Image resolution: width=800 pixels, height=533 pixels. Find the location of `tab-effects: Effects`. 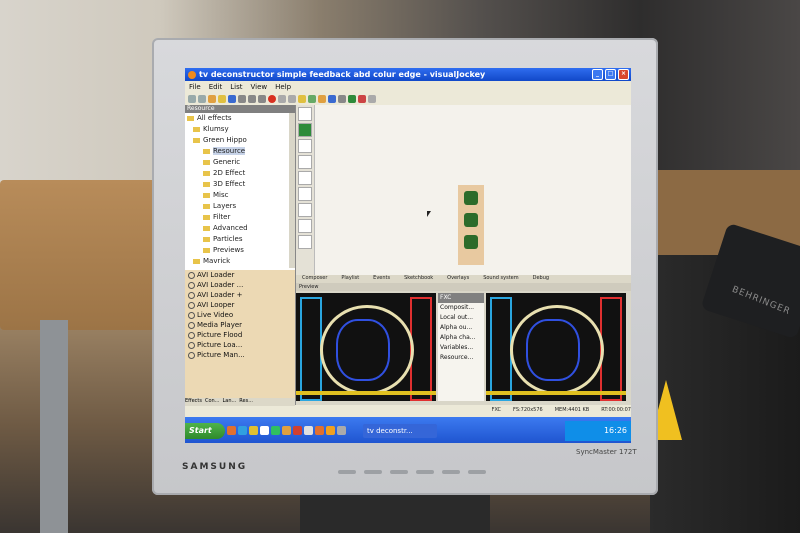

tab-effects: Effects is located at coordinates (193, 402).